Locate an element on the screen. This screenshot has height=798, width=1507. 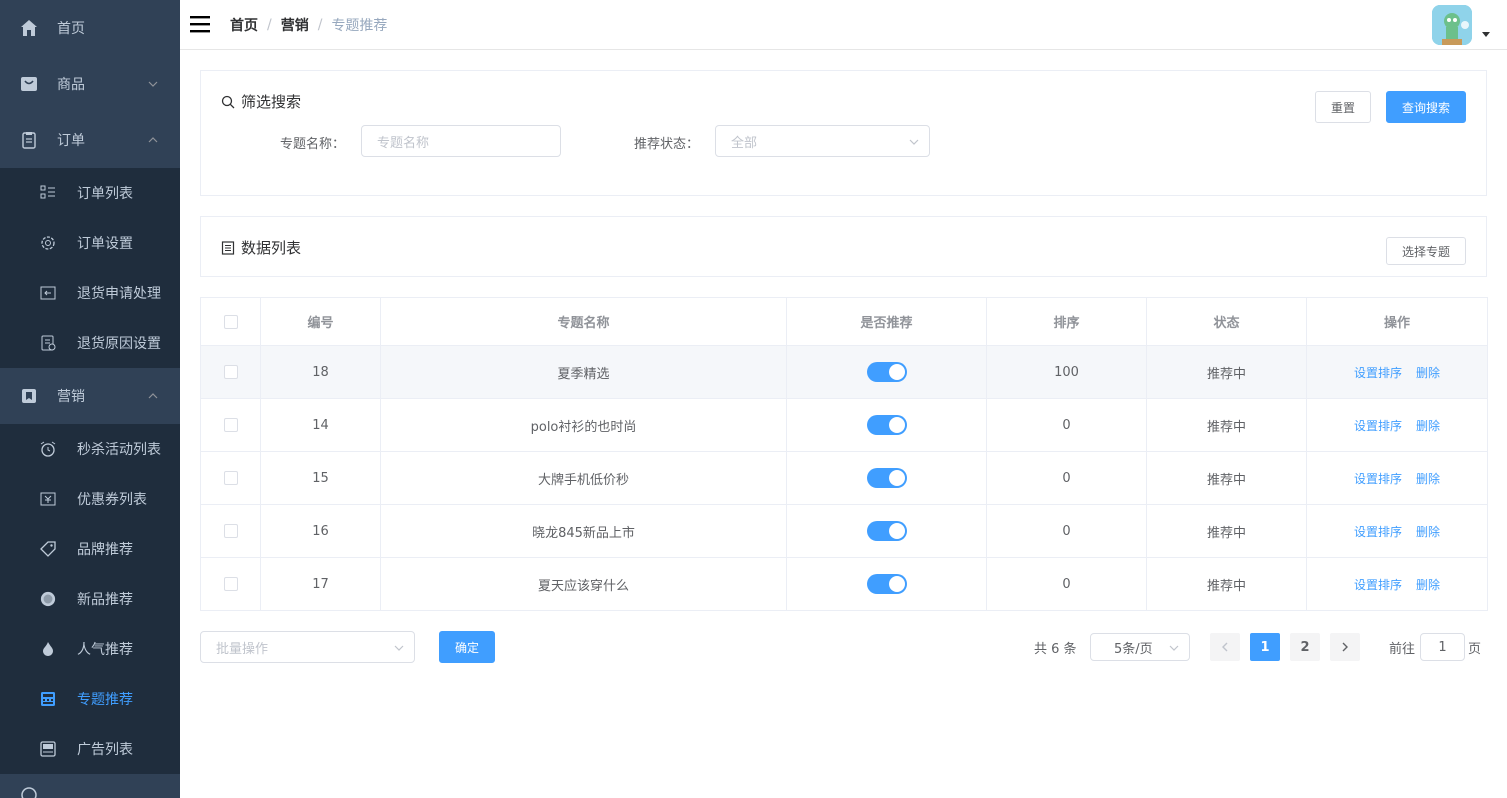
shield-icon is located at coordinates (29, 792).